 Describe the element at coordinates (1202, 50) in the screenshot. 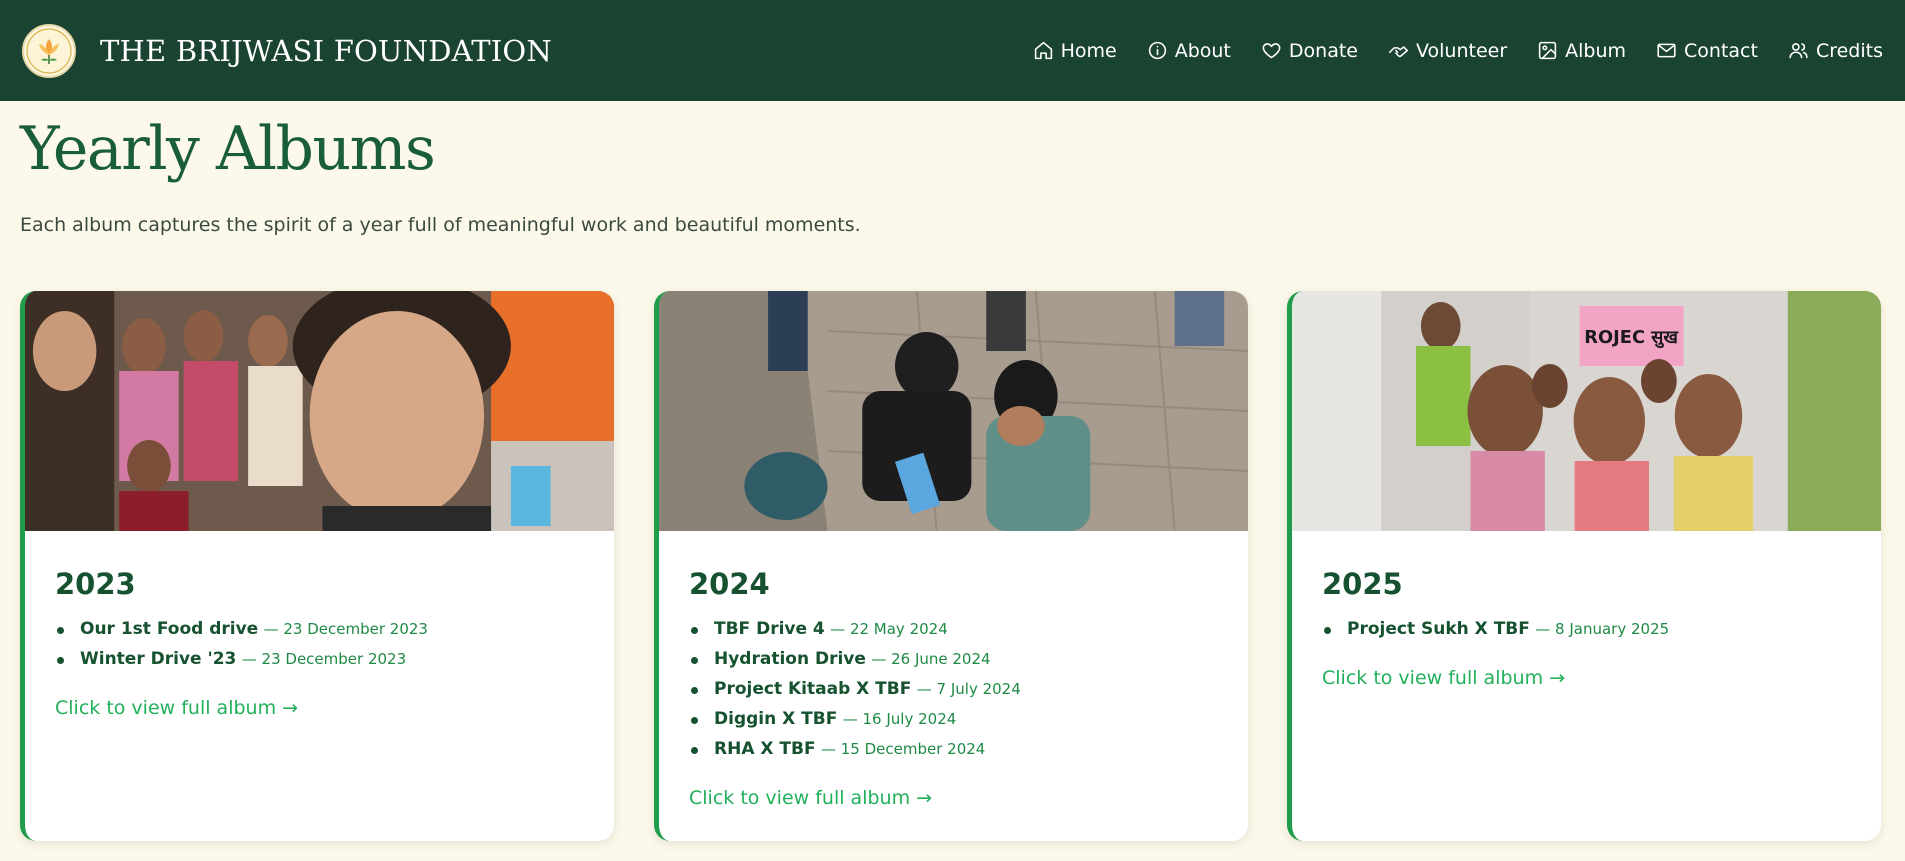

I see `nav-label: About` at that location.